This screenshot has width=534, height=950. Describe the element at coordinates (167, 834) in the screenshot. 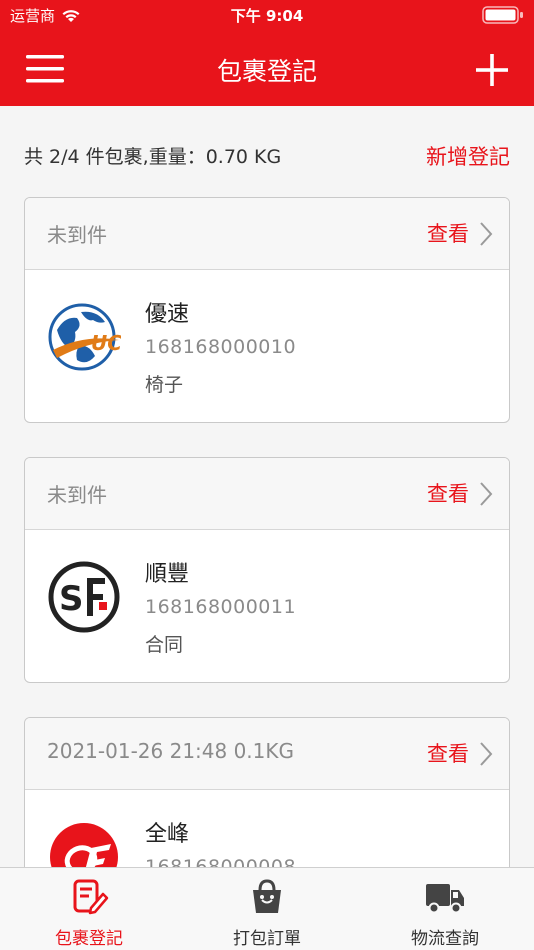

I see `courier-name: 全峰` at that location.